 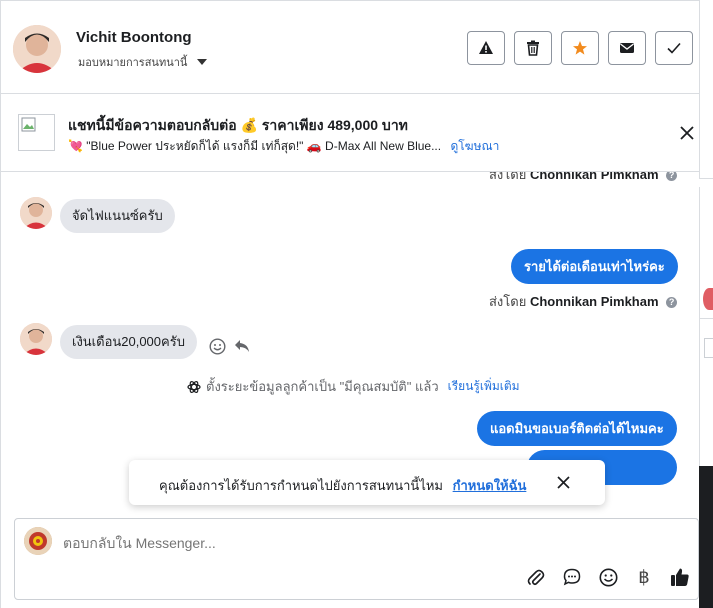 I want to click on outgoing-message: แอดมินขอเบอร์ติดต่อได้ไหมคะ, so click(x=577, y=428).